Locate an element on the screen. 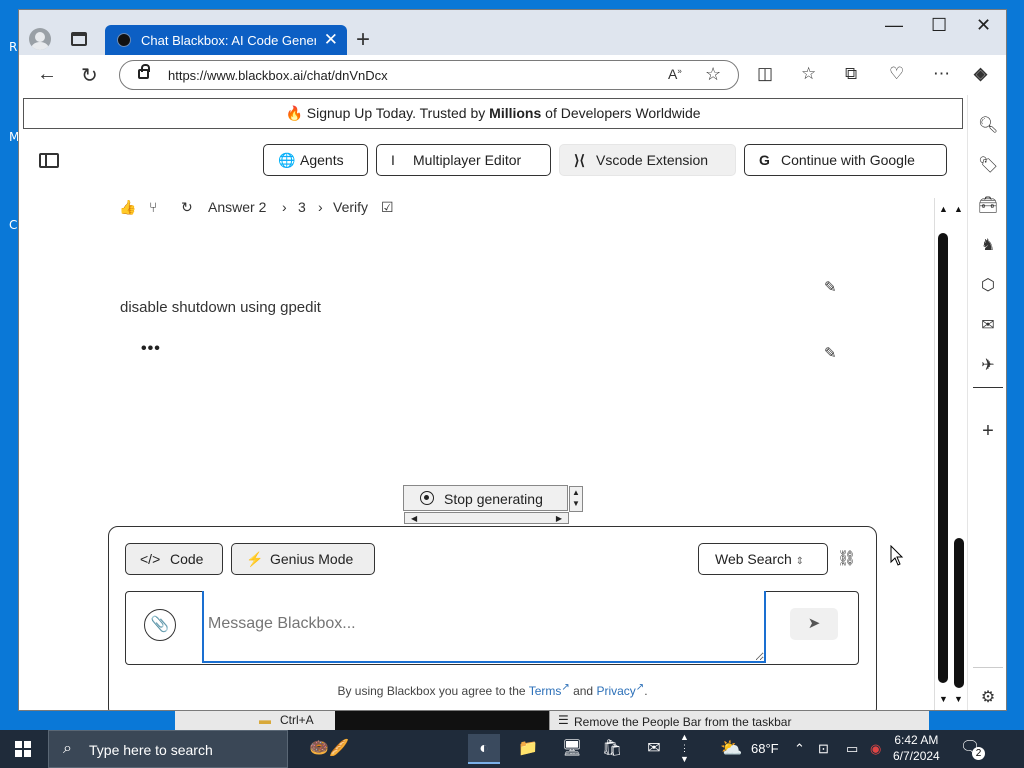 The image size is (1024, 768). new-tab-icon: + is located at coordinates (363, 40).